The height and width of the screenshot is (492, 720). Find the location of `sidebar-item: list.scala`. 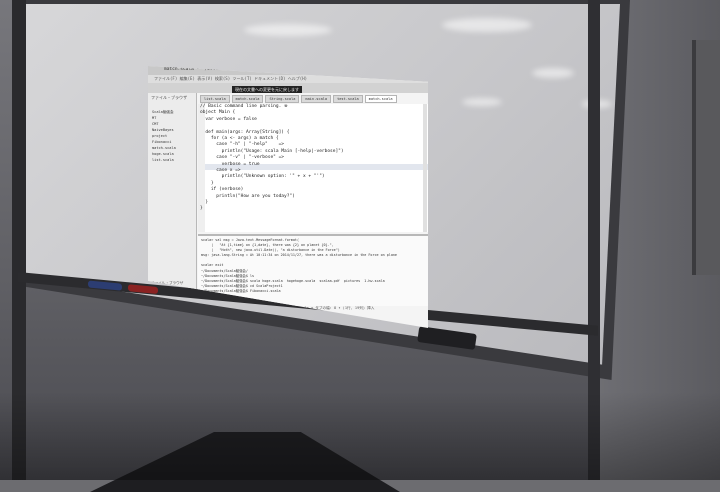

sidebar-item: list.scala is located at coordinates (164, 160).